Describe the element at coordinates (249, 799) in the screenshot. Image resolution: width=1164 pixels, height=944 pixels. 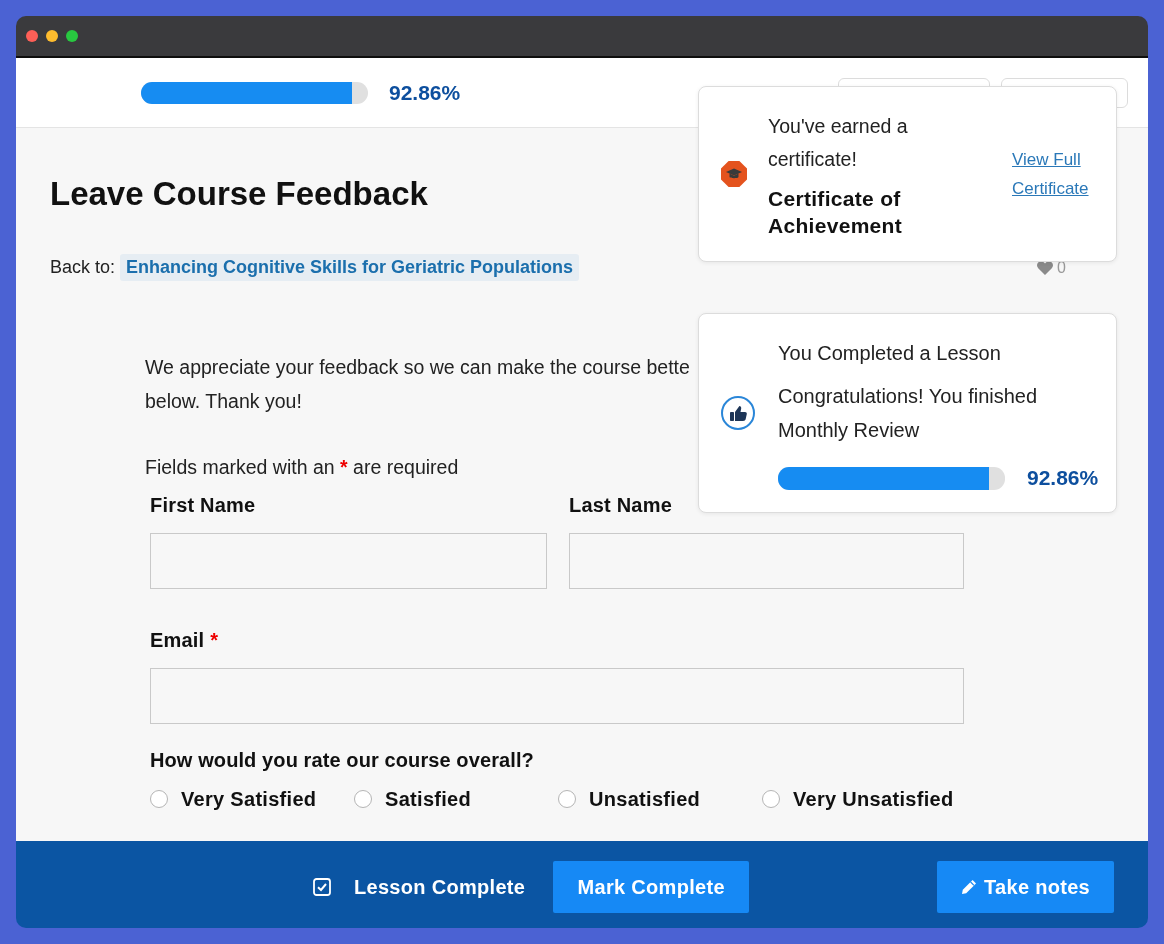
I see `radio-label: Very Satisfied` at that location.